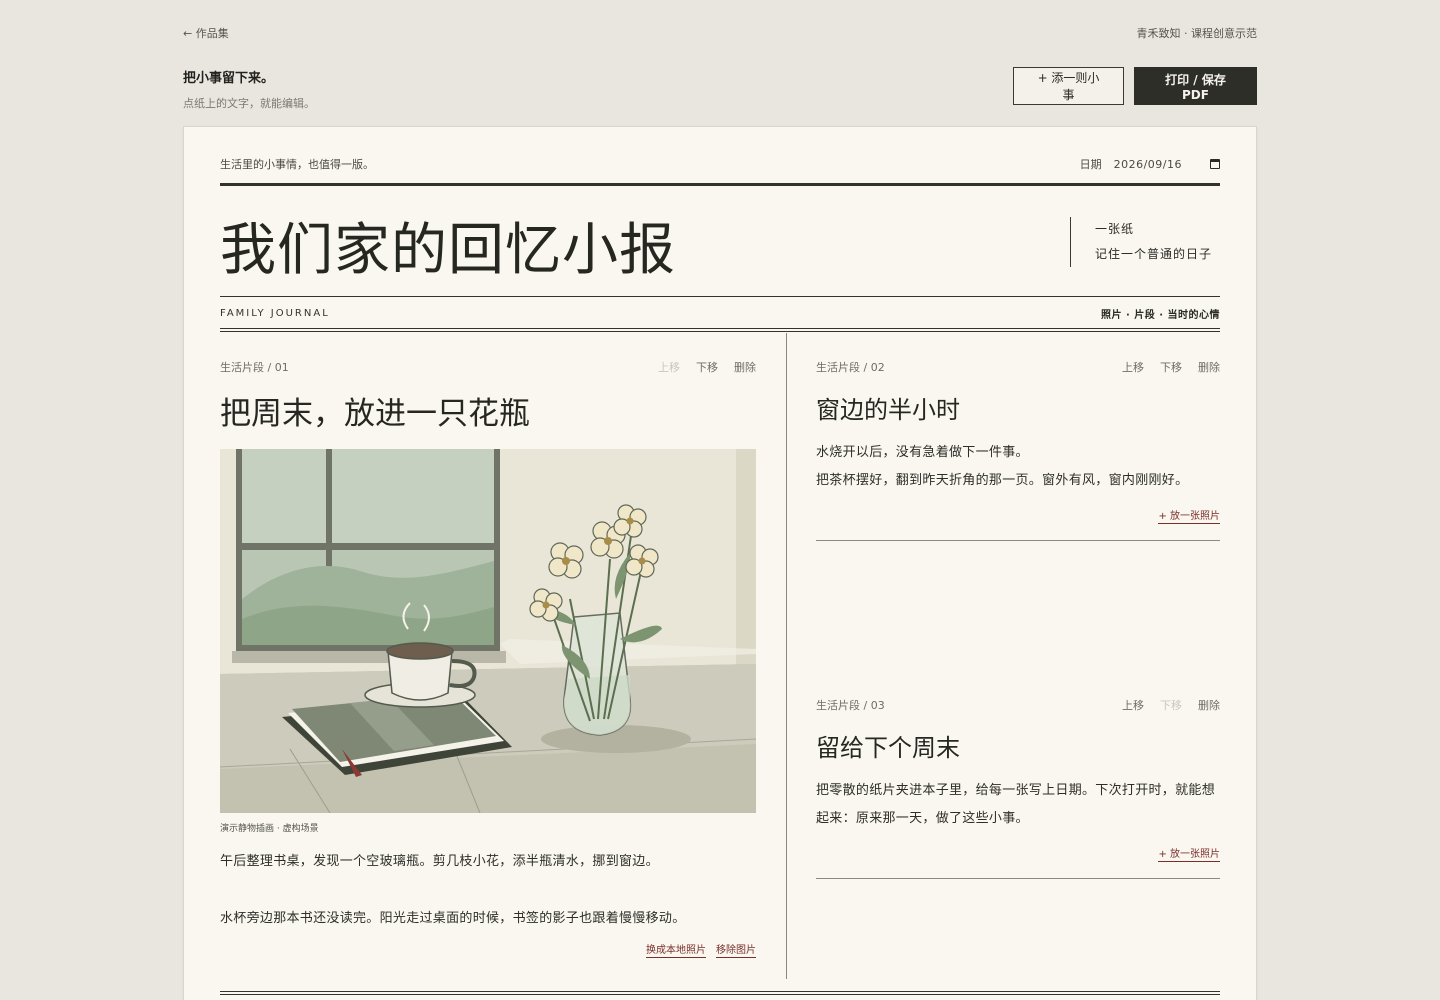 The height and width of the screenshot is (1000, 1440). I want to click on hero-title: 把小事留下来。, so click(229, 78).